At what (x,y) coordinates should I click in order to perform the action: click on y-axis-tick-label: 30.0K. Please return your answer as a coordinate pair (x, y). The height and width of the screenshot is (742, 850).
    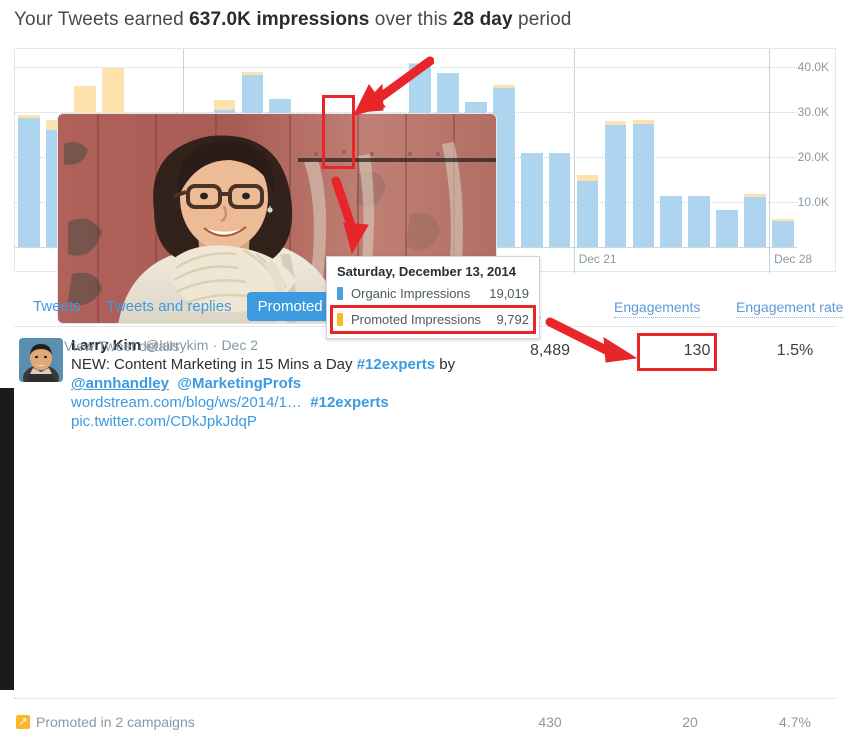
    Looking at the image, I should click on (813, 112).